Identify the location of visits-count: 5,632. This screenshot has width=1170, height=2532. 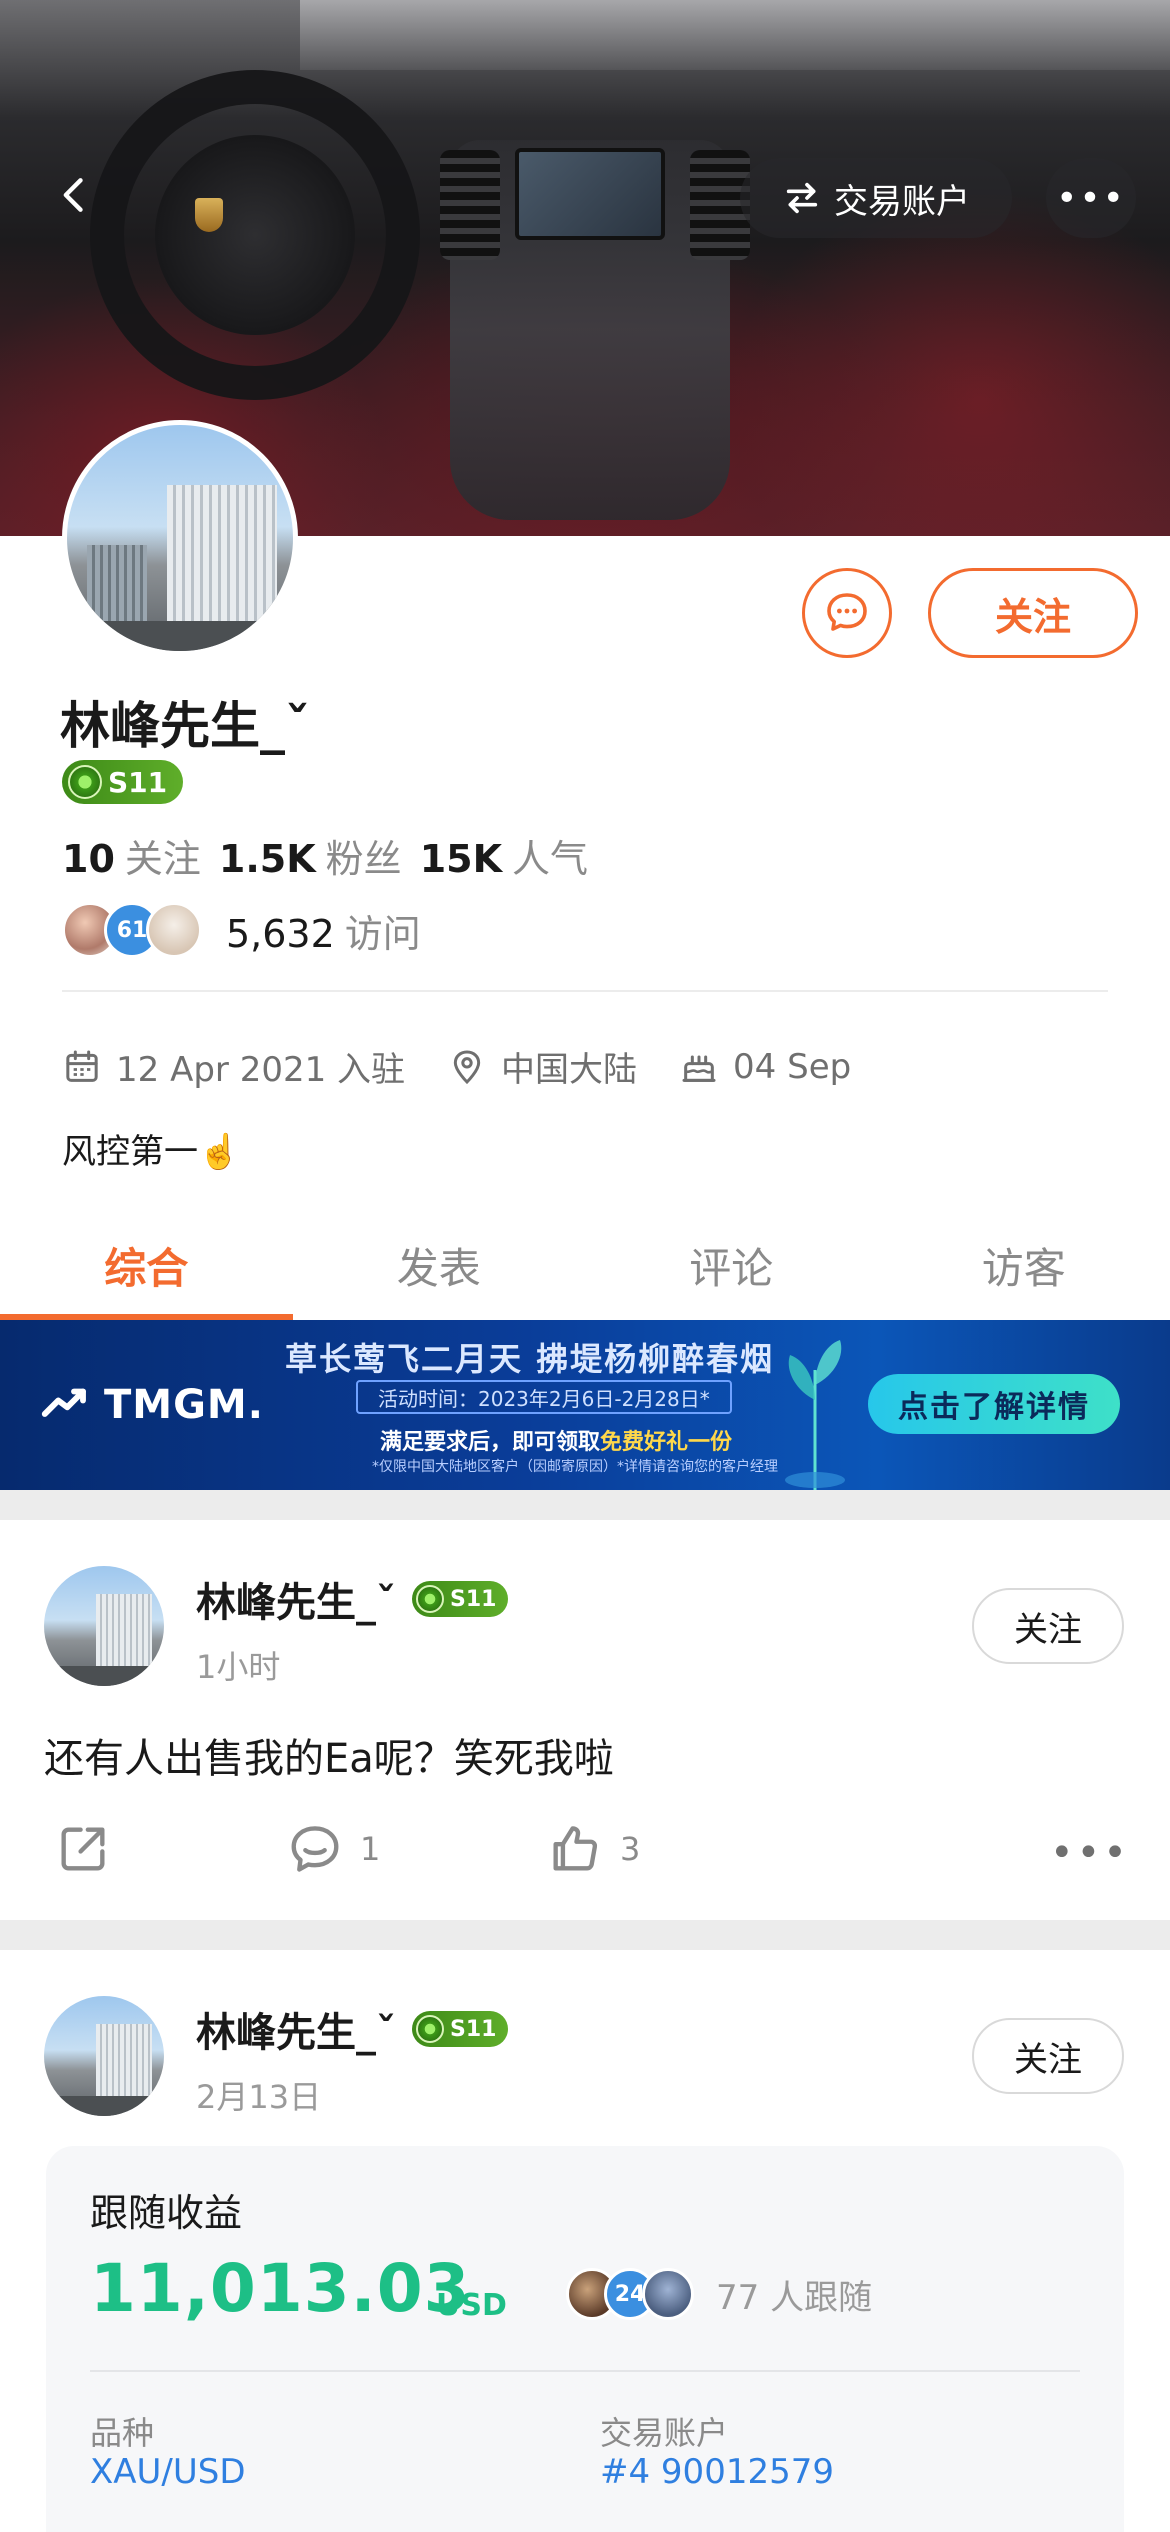
(280, 933).